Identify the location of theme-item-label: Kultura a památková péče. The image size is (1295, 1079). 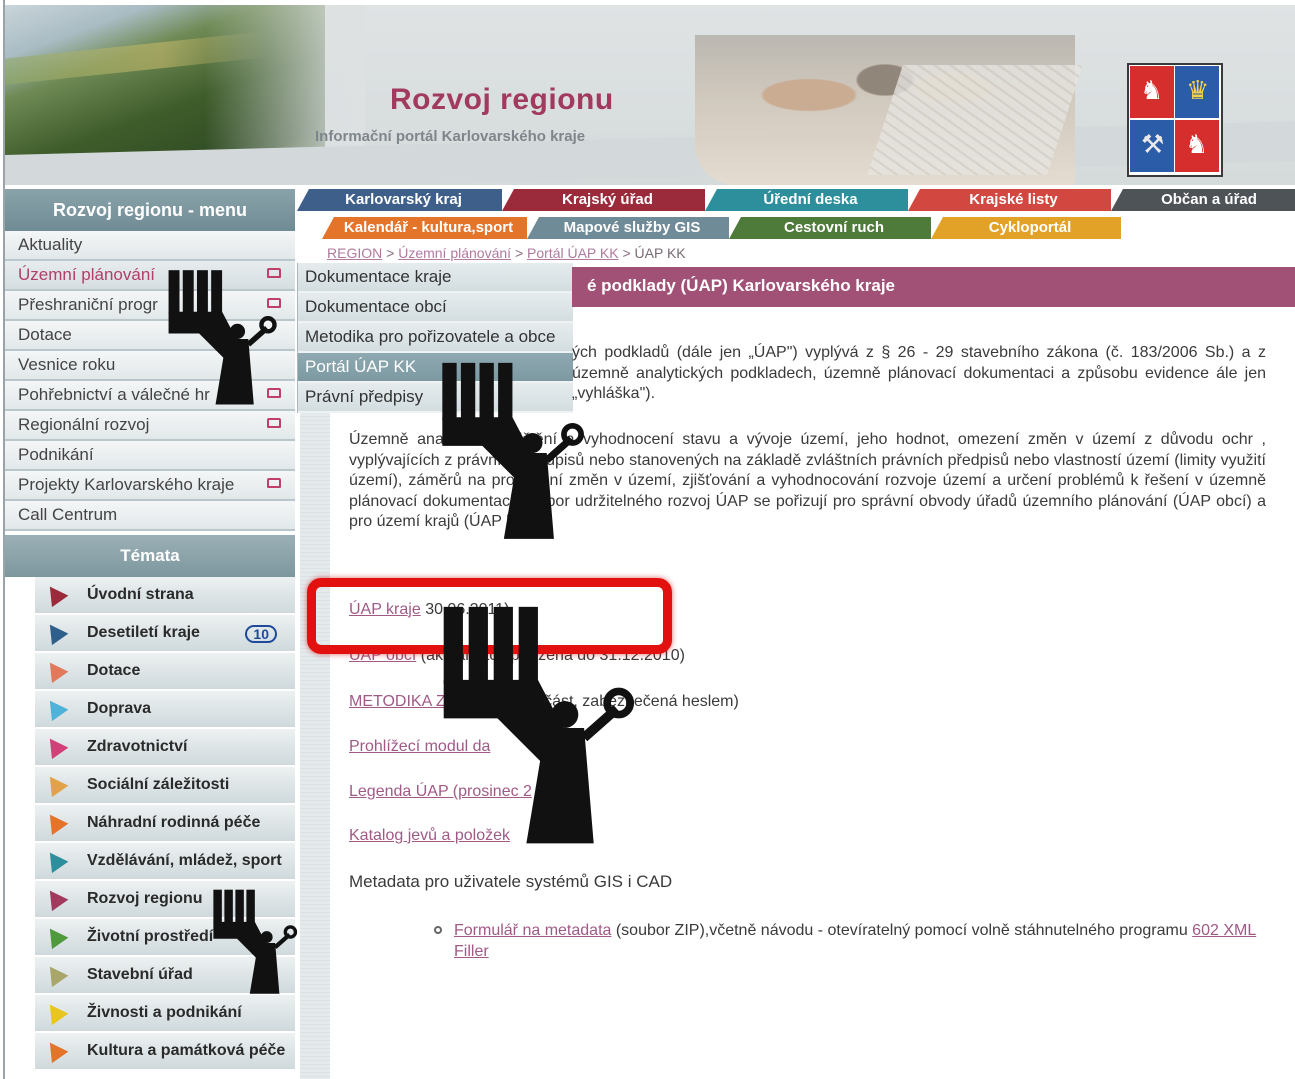
(186, 1050).